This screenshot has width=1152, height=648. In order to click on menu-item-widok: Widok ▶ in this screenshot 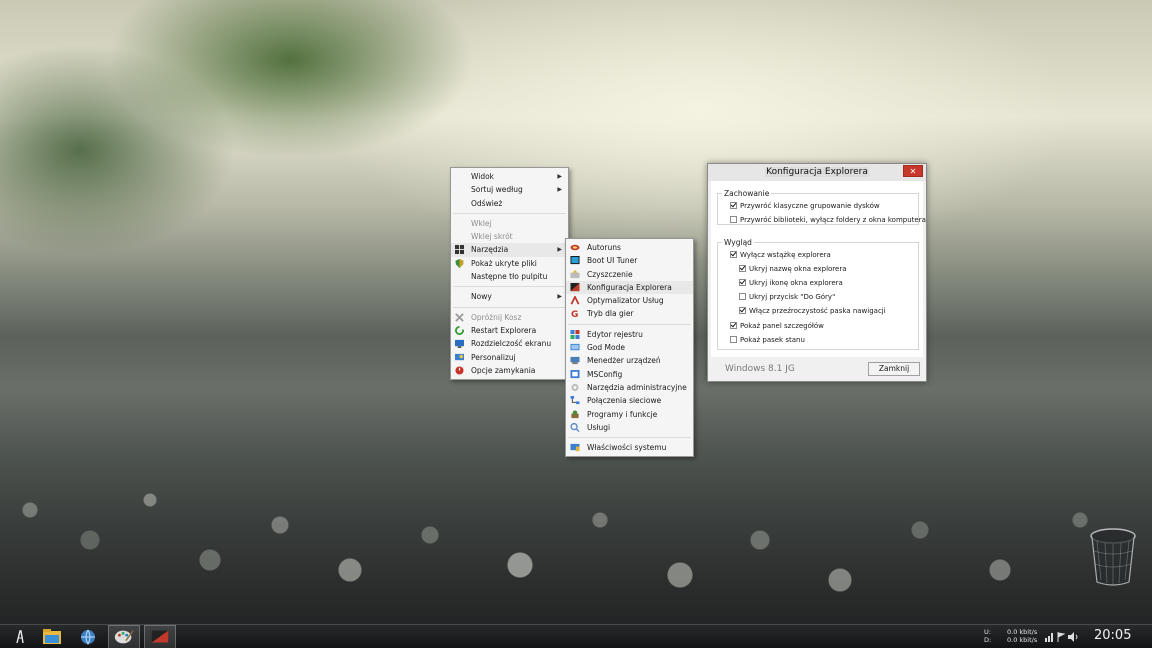, I will do `click(509, 176)`.